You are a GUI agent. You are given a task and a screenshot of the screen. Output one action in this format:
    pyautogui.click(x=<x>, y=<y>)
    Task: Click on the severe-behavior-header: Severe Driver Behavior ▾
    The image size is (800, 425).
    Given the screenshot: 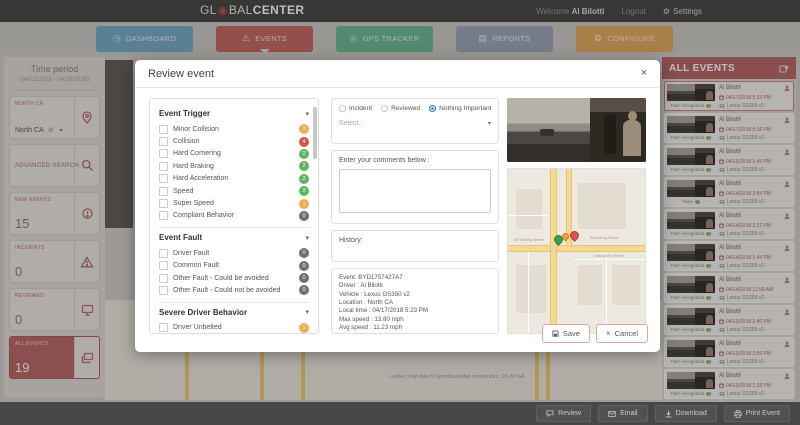 What is the action you would take?
    pyautogui.click(x=234, y=312)
    